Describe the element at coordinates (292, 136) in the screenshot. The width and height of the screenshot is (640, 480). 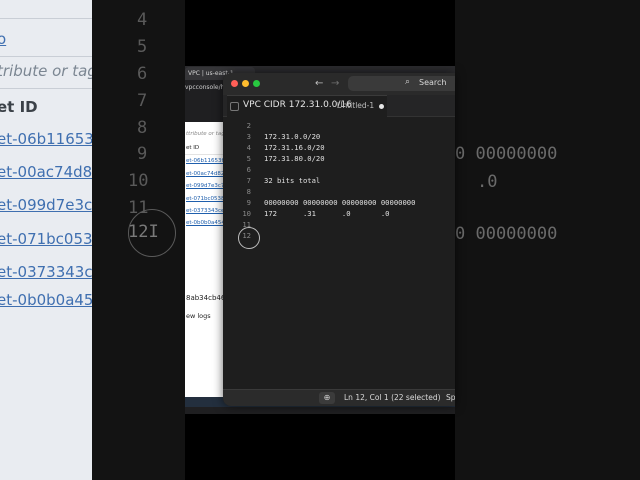
I see `code-line: 172.31.0.0/20` at that location.